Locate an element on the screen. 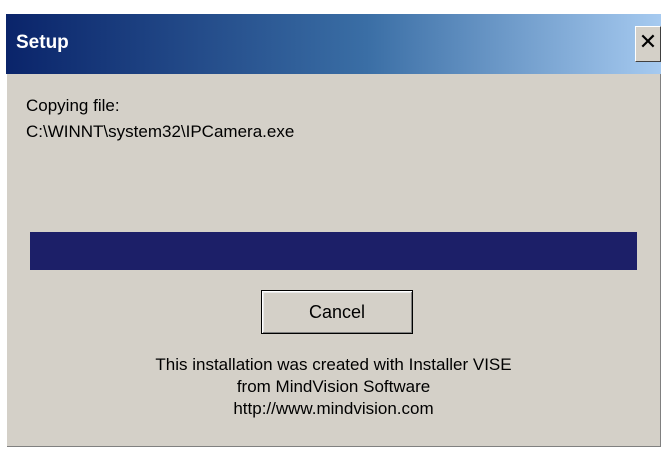 Image resolution: width=663 pixels, height=449 pixels. progress-bar is located at coordinates (333, 251).